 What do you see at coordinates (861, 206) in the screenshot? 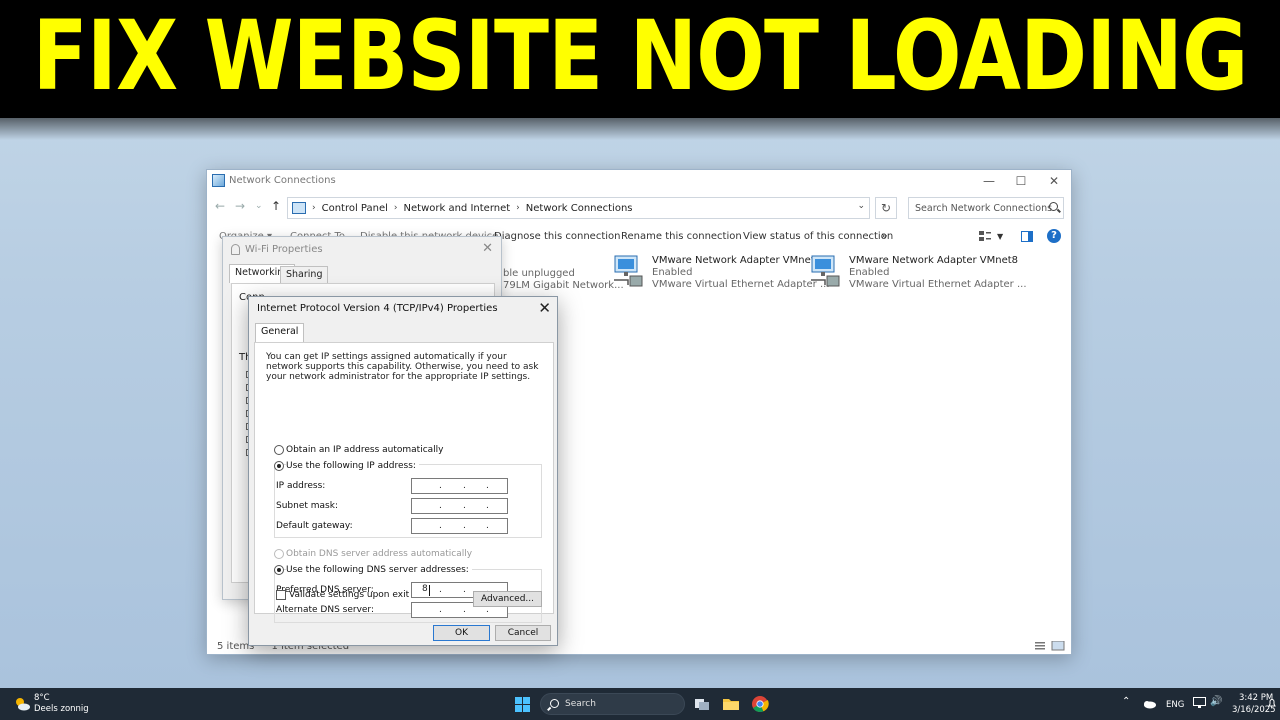
I see `address-dropdown-icon: ⌄` at bounding box center [861, 206].